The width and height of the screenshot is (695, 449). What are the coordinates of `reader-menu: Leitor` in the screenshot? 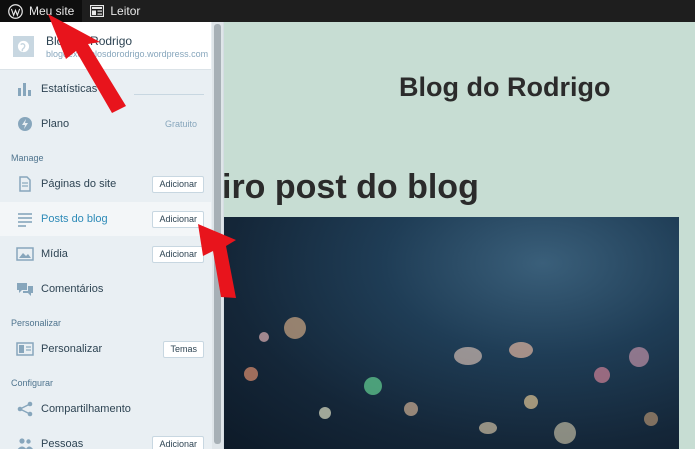 It's located at (115, 11).